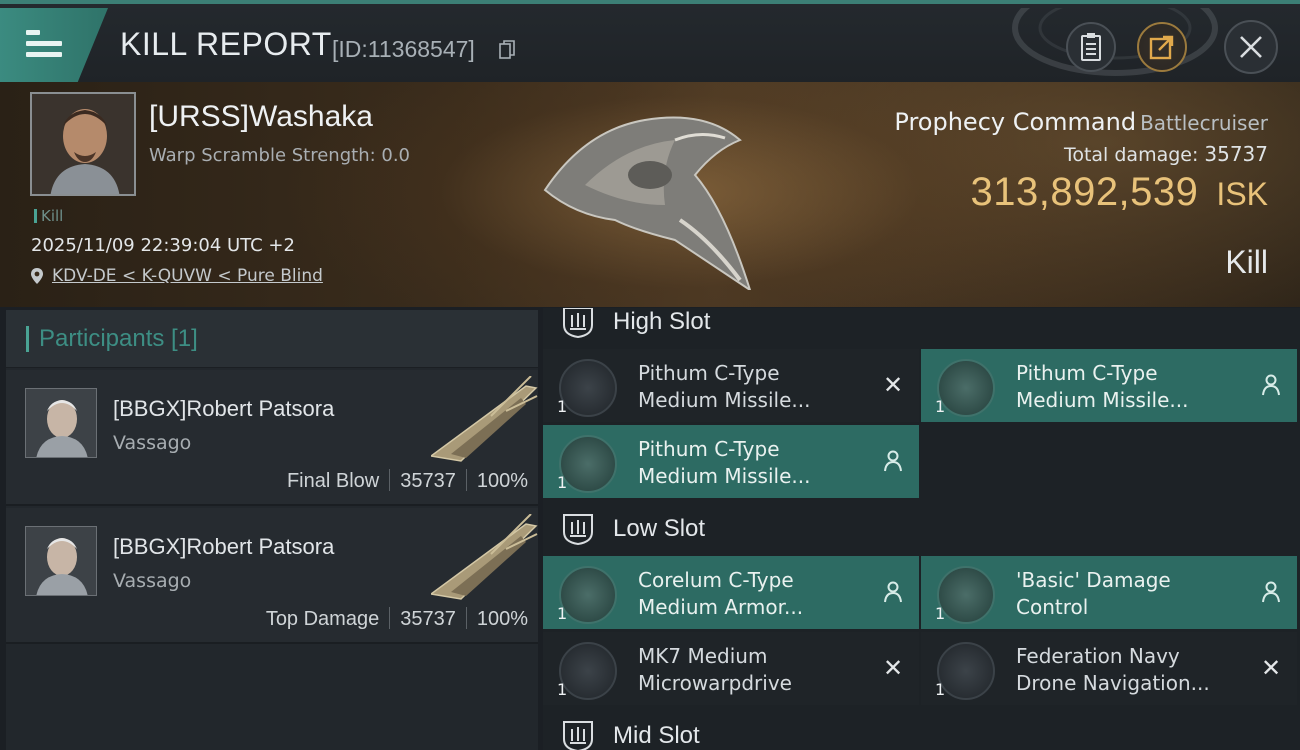 This screenshot has width=1300, height=750. Describe the element at coordinates (716, 580) in the screenshot. I see `module-name-line1: Corelum C-Type` at that location.